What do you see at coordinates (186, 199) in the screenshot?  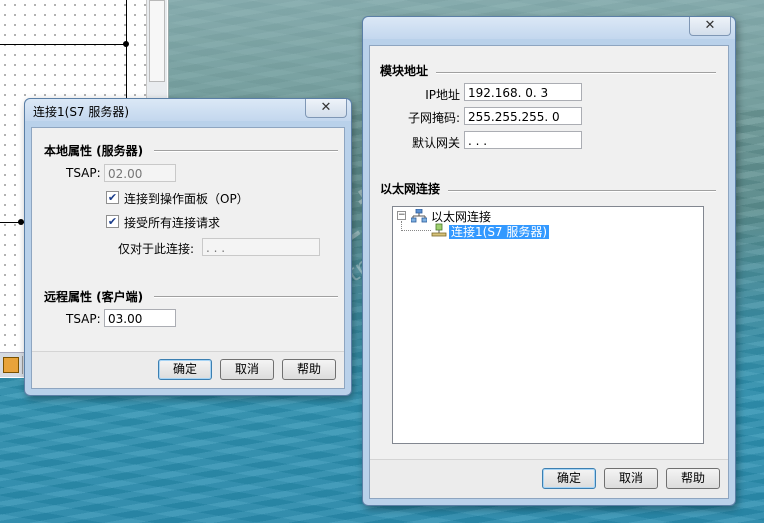 I see `connect-op-label: 连接到操作面板（OP）` at bounding box center [186, 199].